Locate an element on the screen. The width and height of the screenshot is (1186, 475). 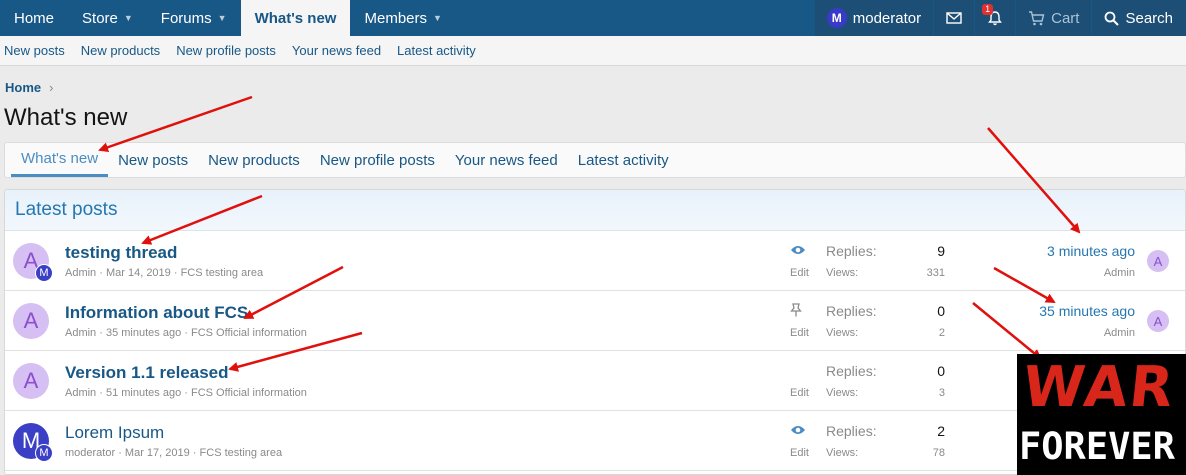
thread-date: 35 minutes ago is located at coordinates (143, 333).